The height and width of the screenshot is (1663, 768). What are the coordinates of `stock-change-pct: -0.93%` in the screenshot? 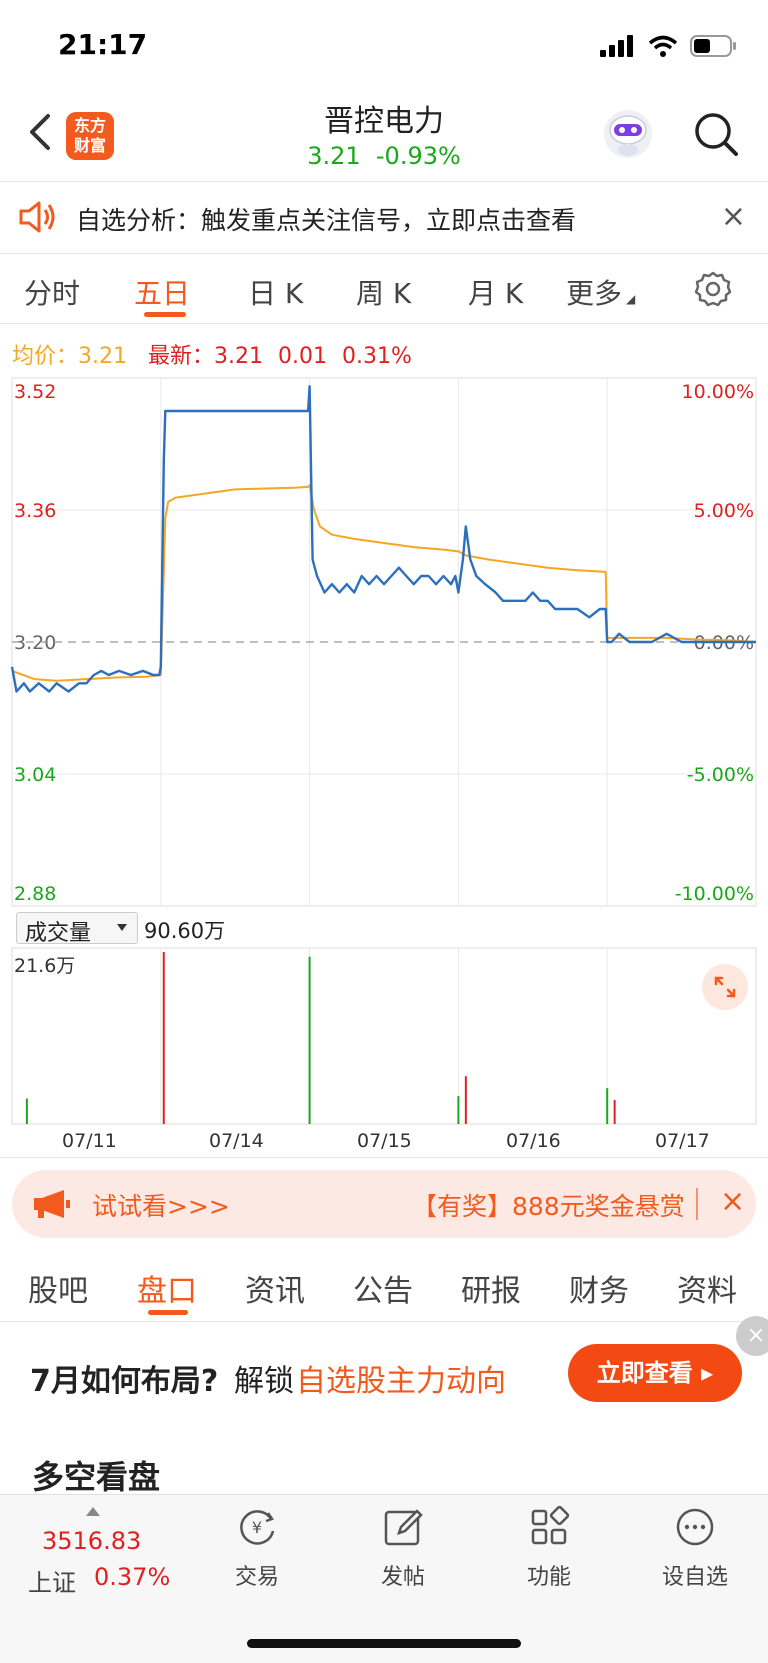 It's located at (418, 156).